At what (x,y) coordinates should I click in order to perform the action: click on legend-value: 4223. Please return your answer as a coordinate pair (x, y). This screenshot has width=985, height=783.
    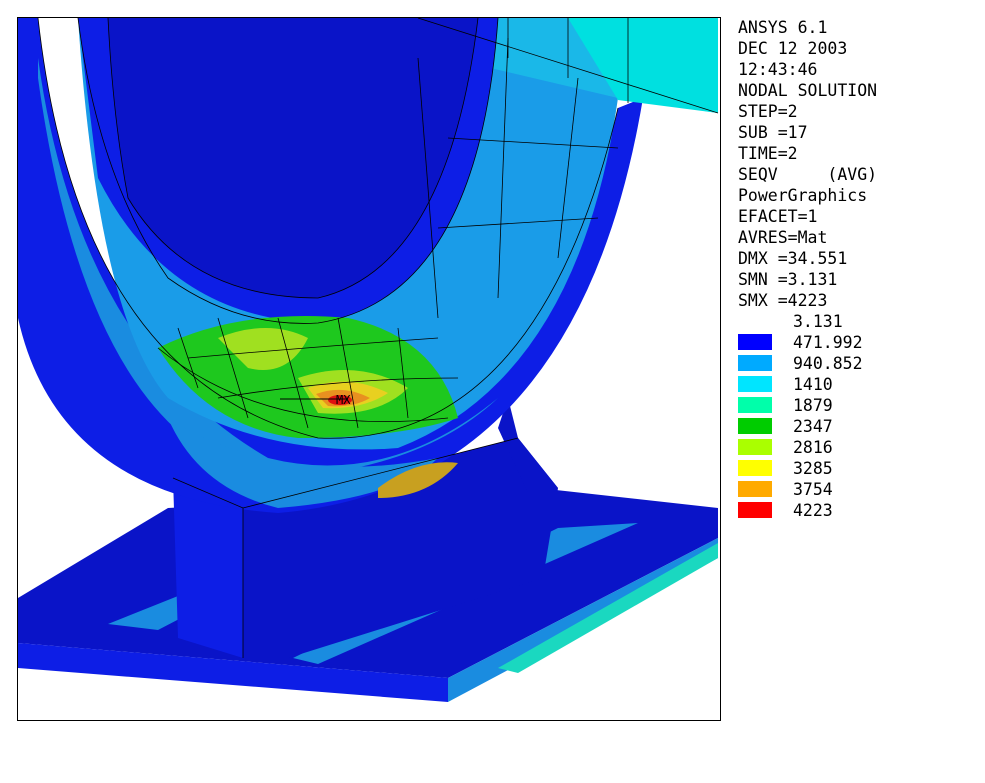
    Looking at the image, I should click on (813, 510).